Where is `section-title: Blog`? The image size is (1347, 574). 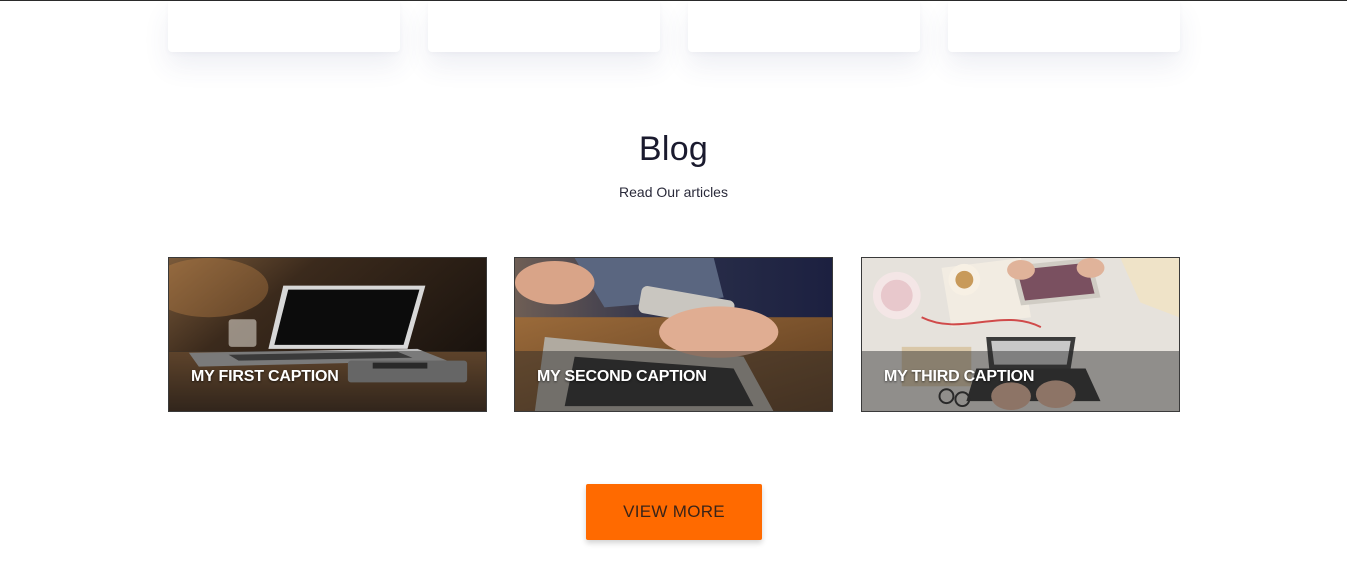
section-title: Blog is located at coordinates (673, 149).